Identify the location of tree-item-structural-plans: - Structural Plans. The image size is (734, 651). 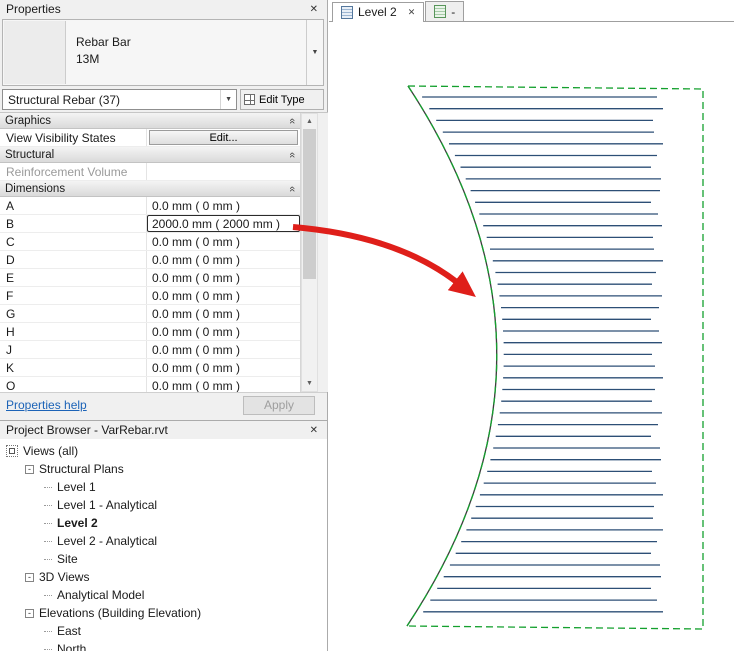
(163, 469).